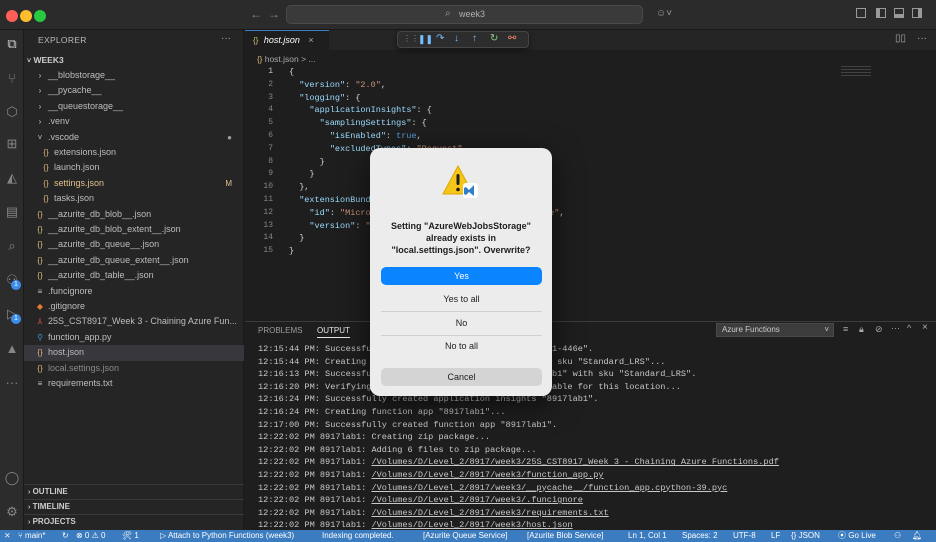 The height and width of the screenshot is (542, 936). I want to click on extensions-icon: ⊞, so click(12, 144).